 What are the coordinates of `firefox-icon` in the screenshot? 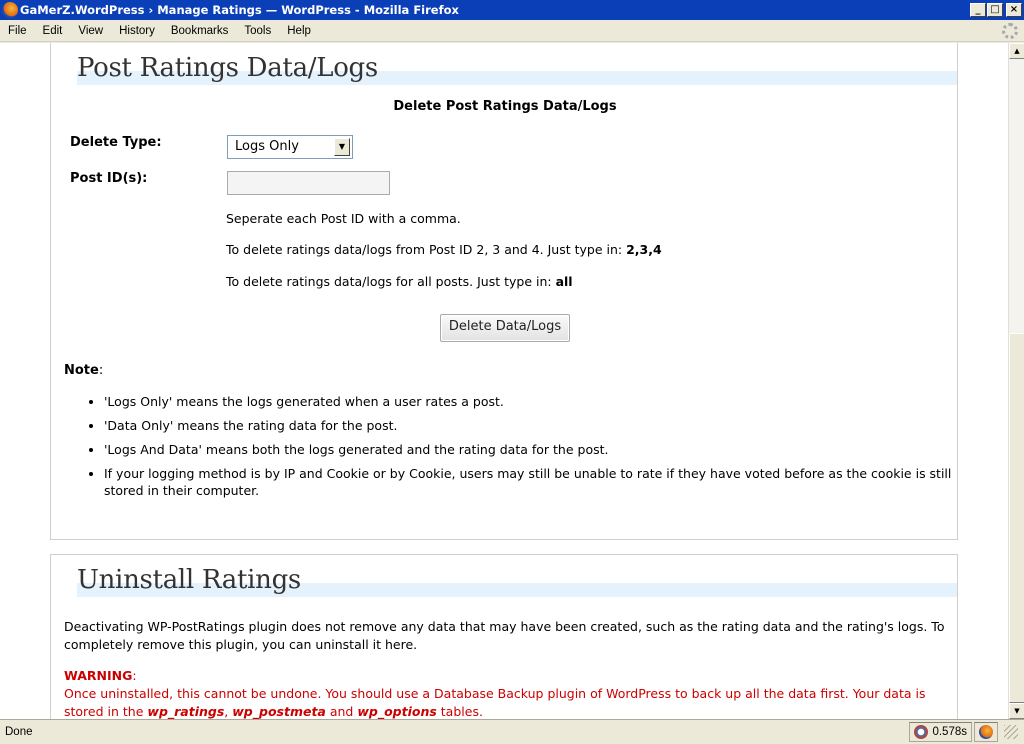 It's located at (10, 10).